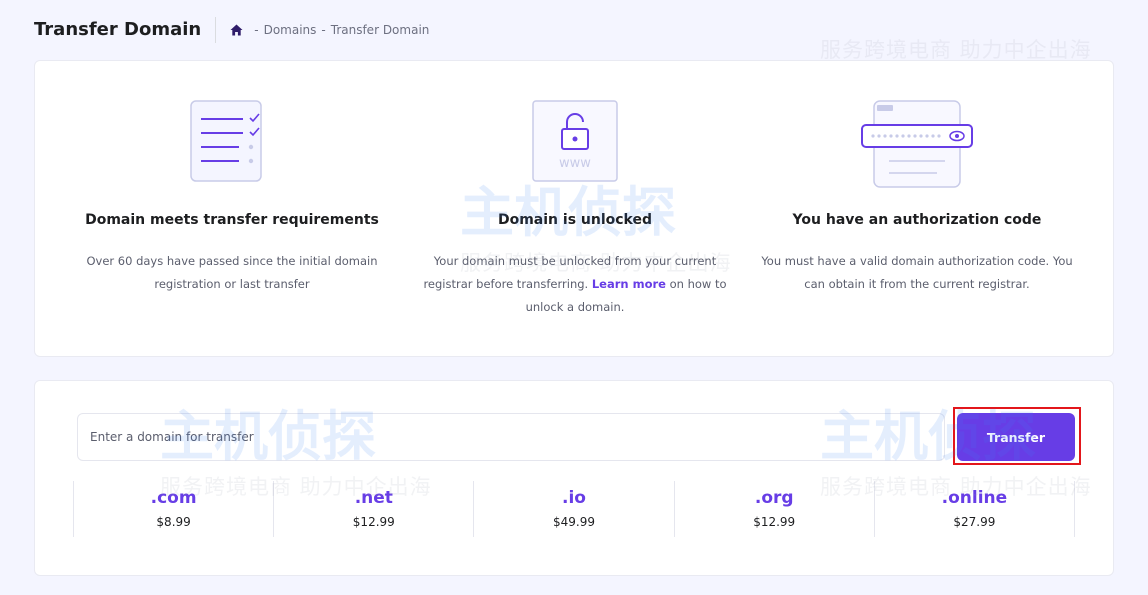 This screenshot has height=595, width=1148. What do you see at coordinates (290, 30) in the screenshot?
I see `breadcrumb-item-domains: Domains` at bounding box center [290, 30].